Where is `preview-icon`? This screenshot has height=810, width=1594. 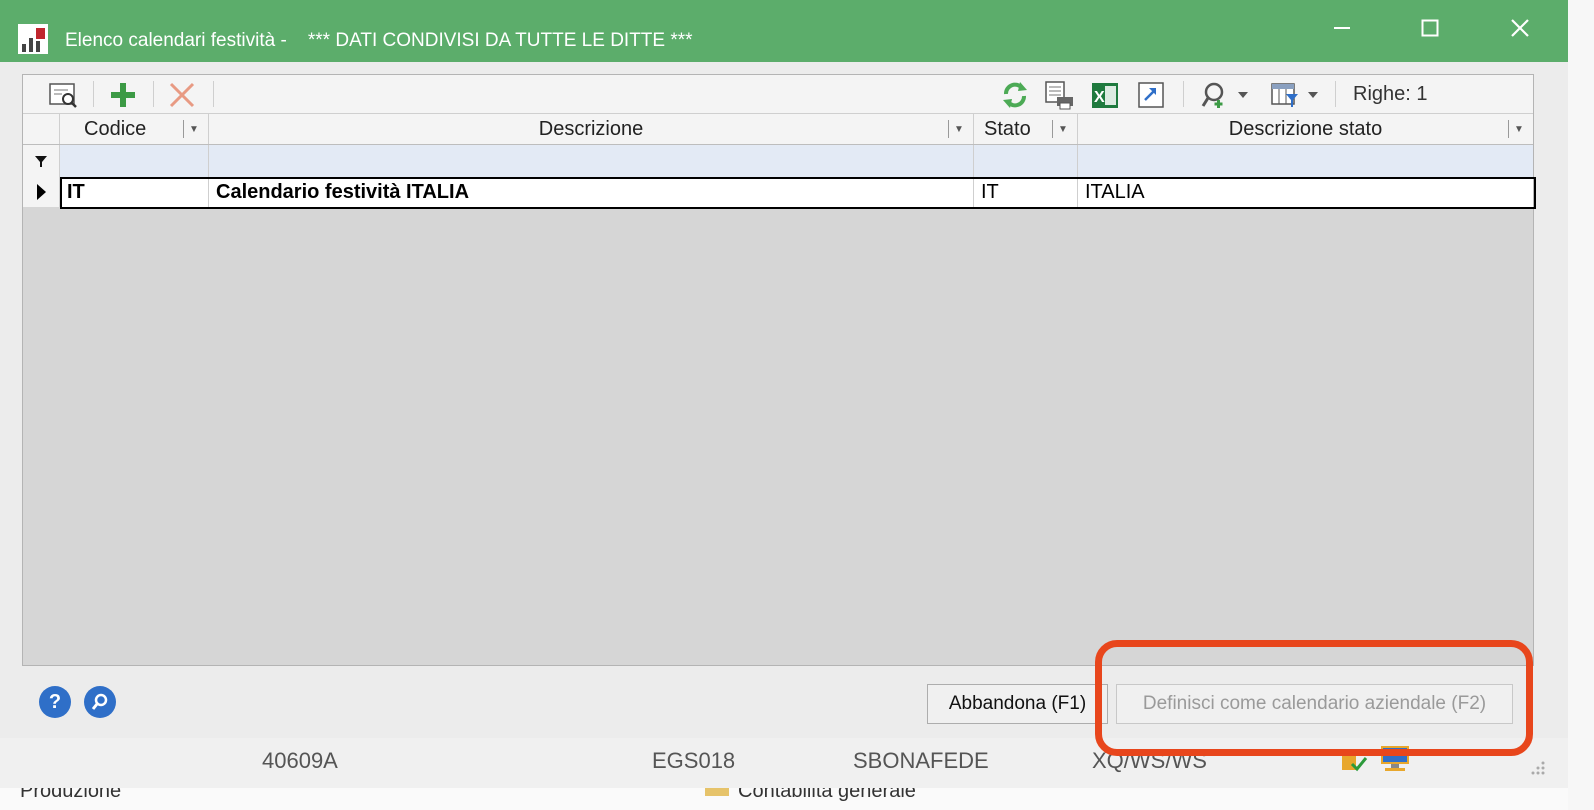
preview-icon is located at coordinates (63, 95).